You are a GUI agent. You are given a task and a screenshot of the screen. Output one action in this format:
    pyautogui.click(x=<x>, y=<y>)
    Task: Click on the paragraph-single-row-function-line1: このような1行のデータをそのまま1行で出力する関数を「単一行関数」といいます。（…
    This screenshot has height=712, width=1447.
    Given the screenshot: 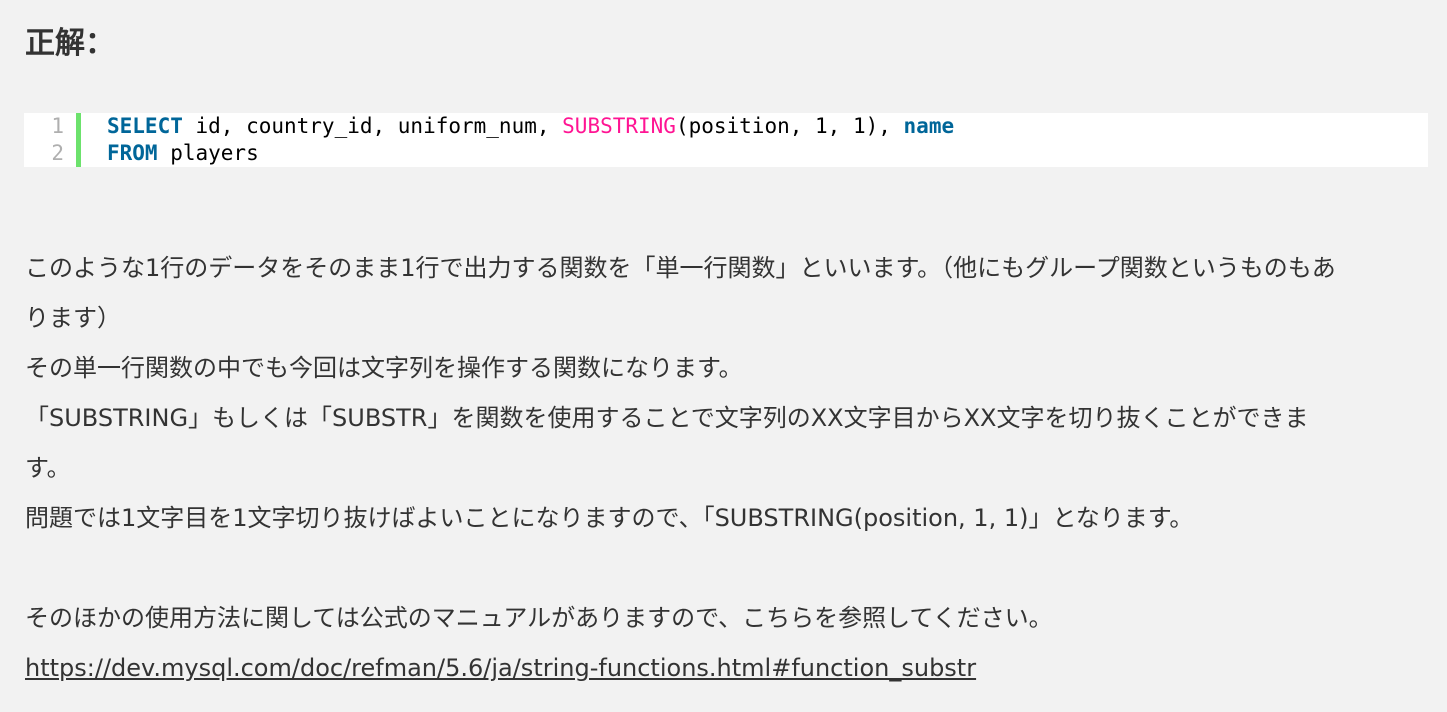 What is the action you would take?
    pyautogui.click(x=680, y=268)
    